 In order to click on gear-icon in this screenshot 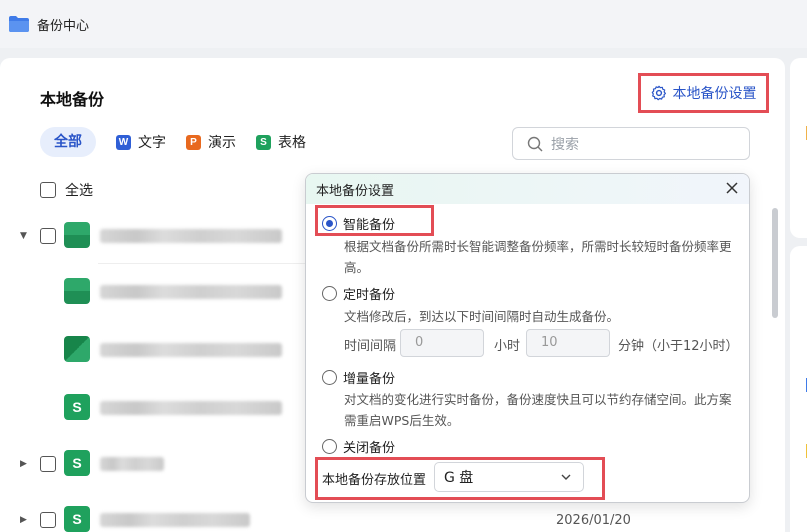, I will do `click(658, 93)`.